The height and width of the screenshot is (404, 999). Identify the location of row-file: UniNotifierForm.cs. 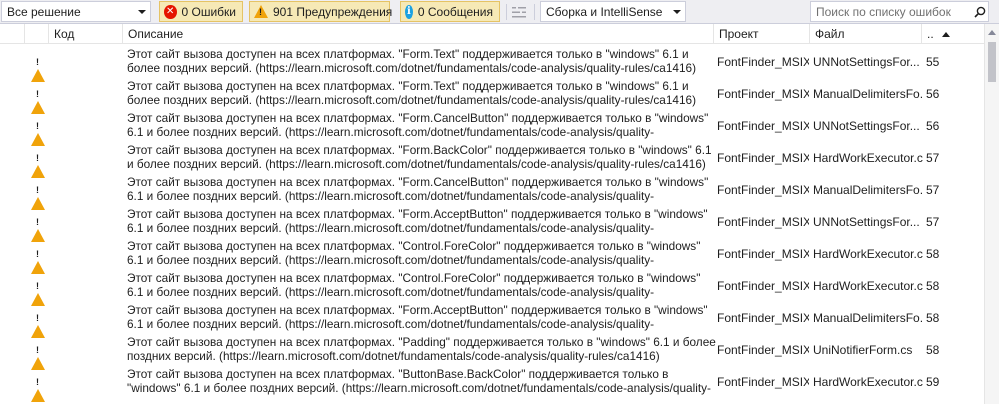
(863, 350).